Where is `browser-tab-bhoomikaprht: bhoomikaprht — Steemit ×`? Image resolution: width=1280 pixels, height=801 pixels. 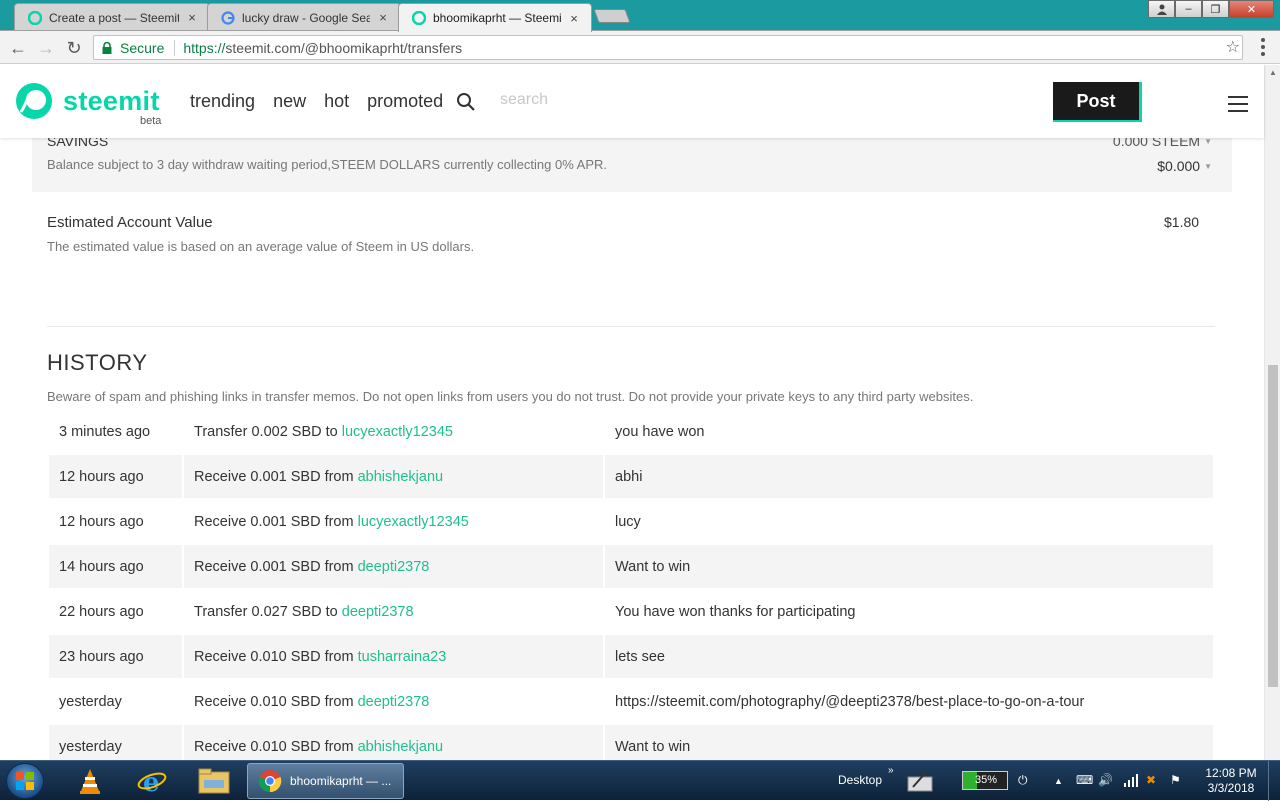 browser-tab-bhoomikaprht: bhoomikaprht — Steemit × is located at coordinates (495, 17).